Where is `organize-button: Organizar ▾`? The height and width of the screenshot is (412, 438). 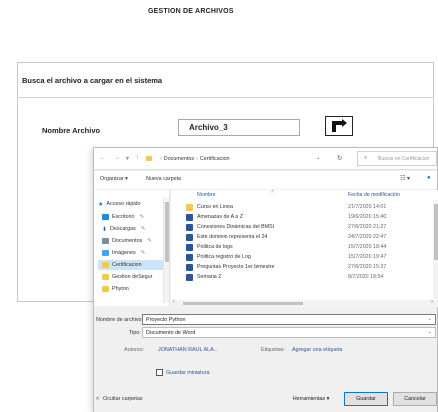 organize-button: Organizar ▾ is located at coordinates (114, 179).